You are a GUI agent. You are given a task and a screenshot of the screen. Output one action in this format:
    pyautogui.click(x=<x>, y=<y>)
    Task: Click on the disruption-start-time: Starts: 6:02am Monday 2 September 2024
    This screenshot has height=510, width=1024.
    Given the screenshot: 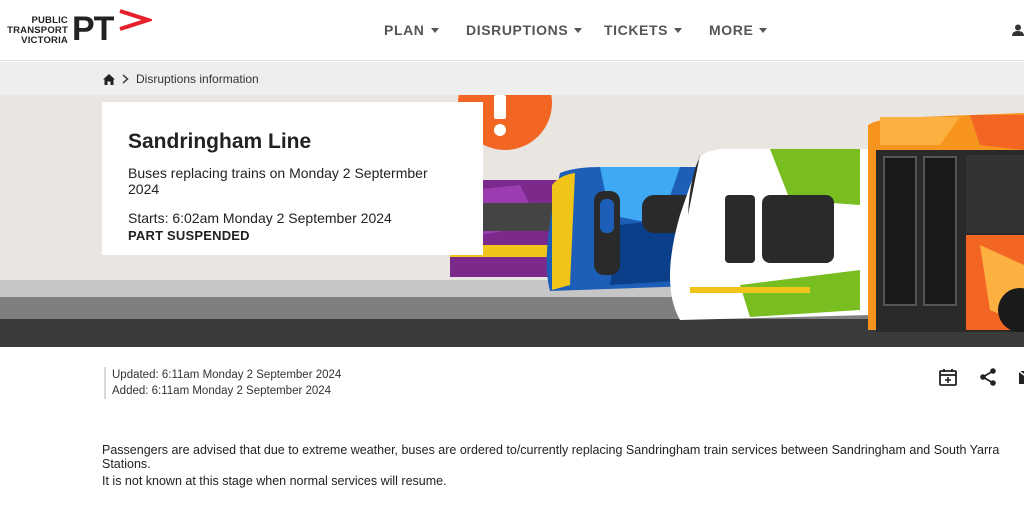 What is the action you would take?
    pyautogui.click(x=260, y=218)
    